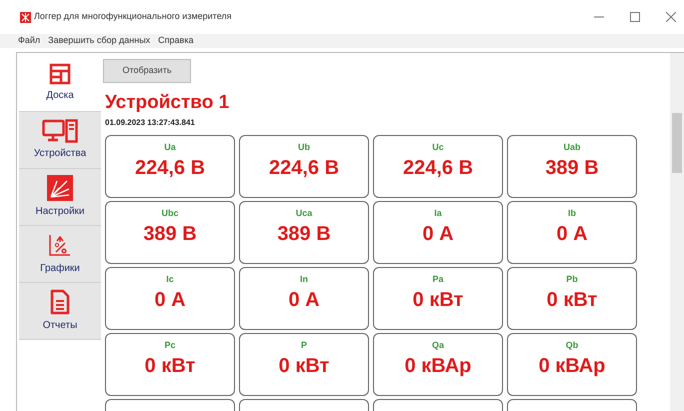 Image resolution: width=684 pixels, height=411 pixels. Describe the element at coordinates (571, 147) in the screenshot. I see `metric-label: Uab` at that location.